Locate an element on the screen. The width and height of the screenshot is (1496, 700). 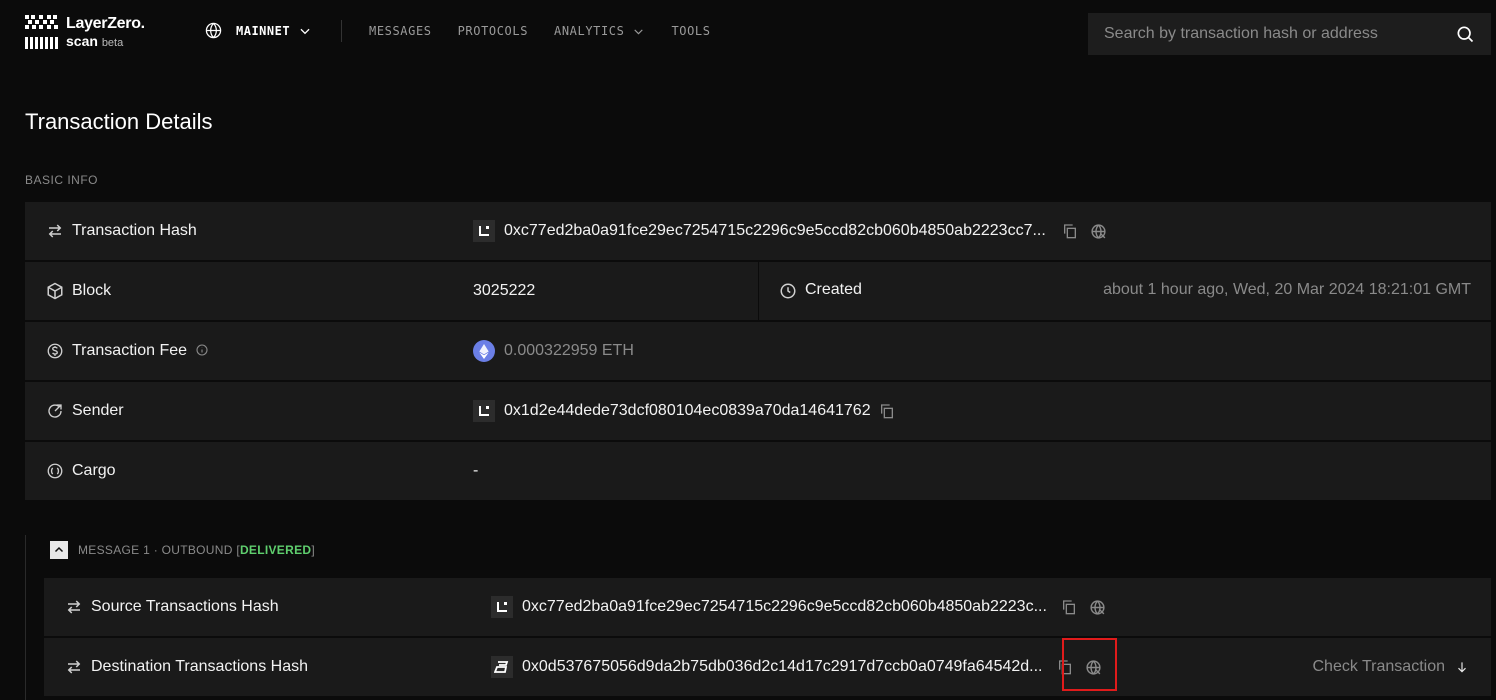
block-value: 3025222 is located at coordinates (504, 290).